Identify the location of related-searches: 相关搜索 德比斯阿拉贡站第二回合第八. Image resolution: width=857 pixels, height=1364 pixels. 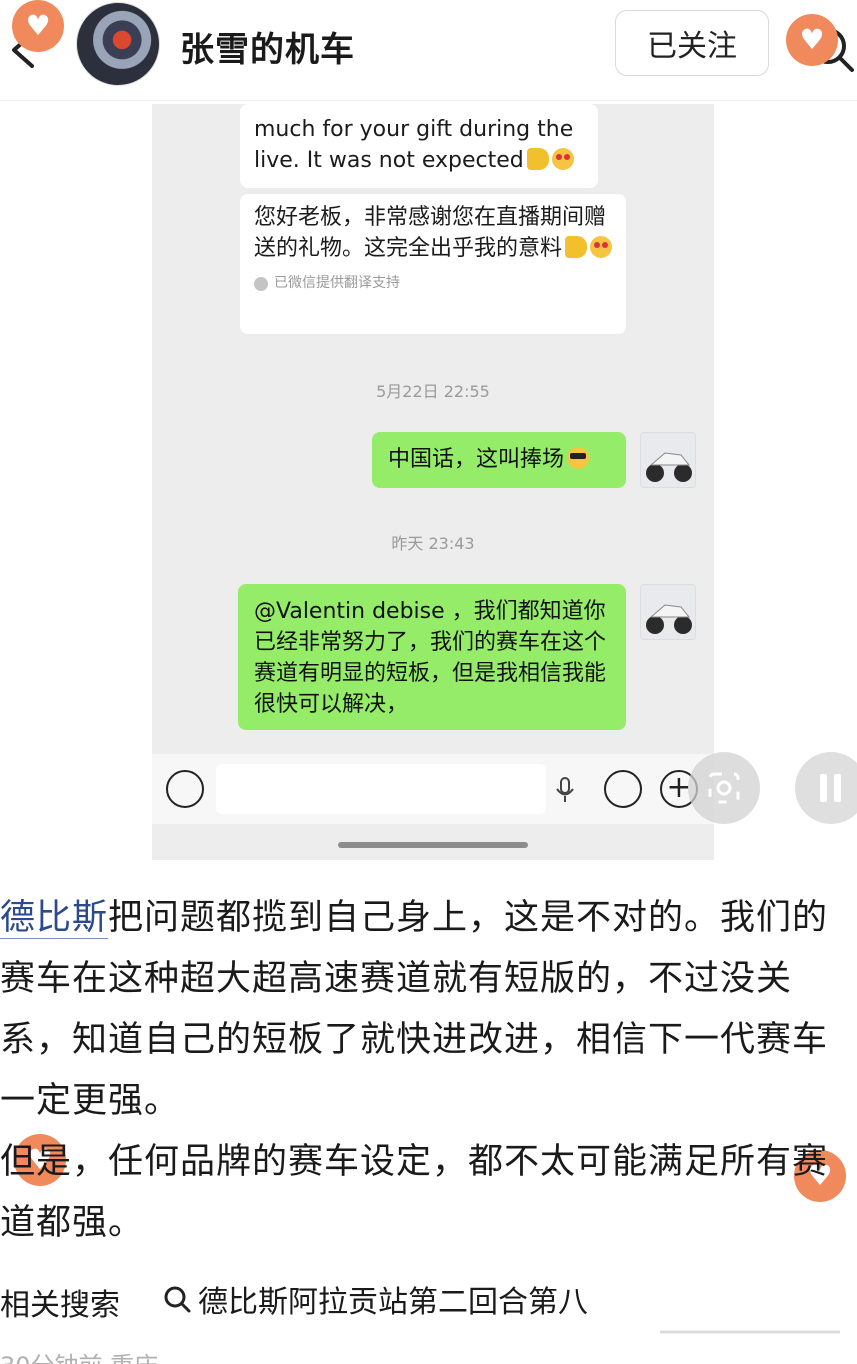
(428, 1299).